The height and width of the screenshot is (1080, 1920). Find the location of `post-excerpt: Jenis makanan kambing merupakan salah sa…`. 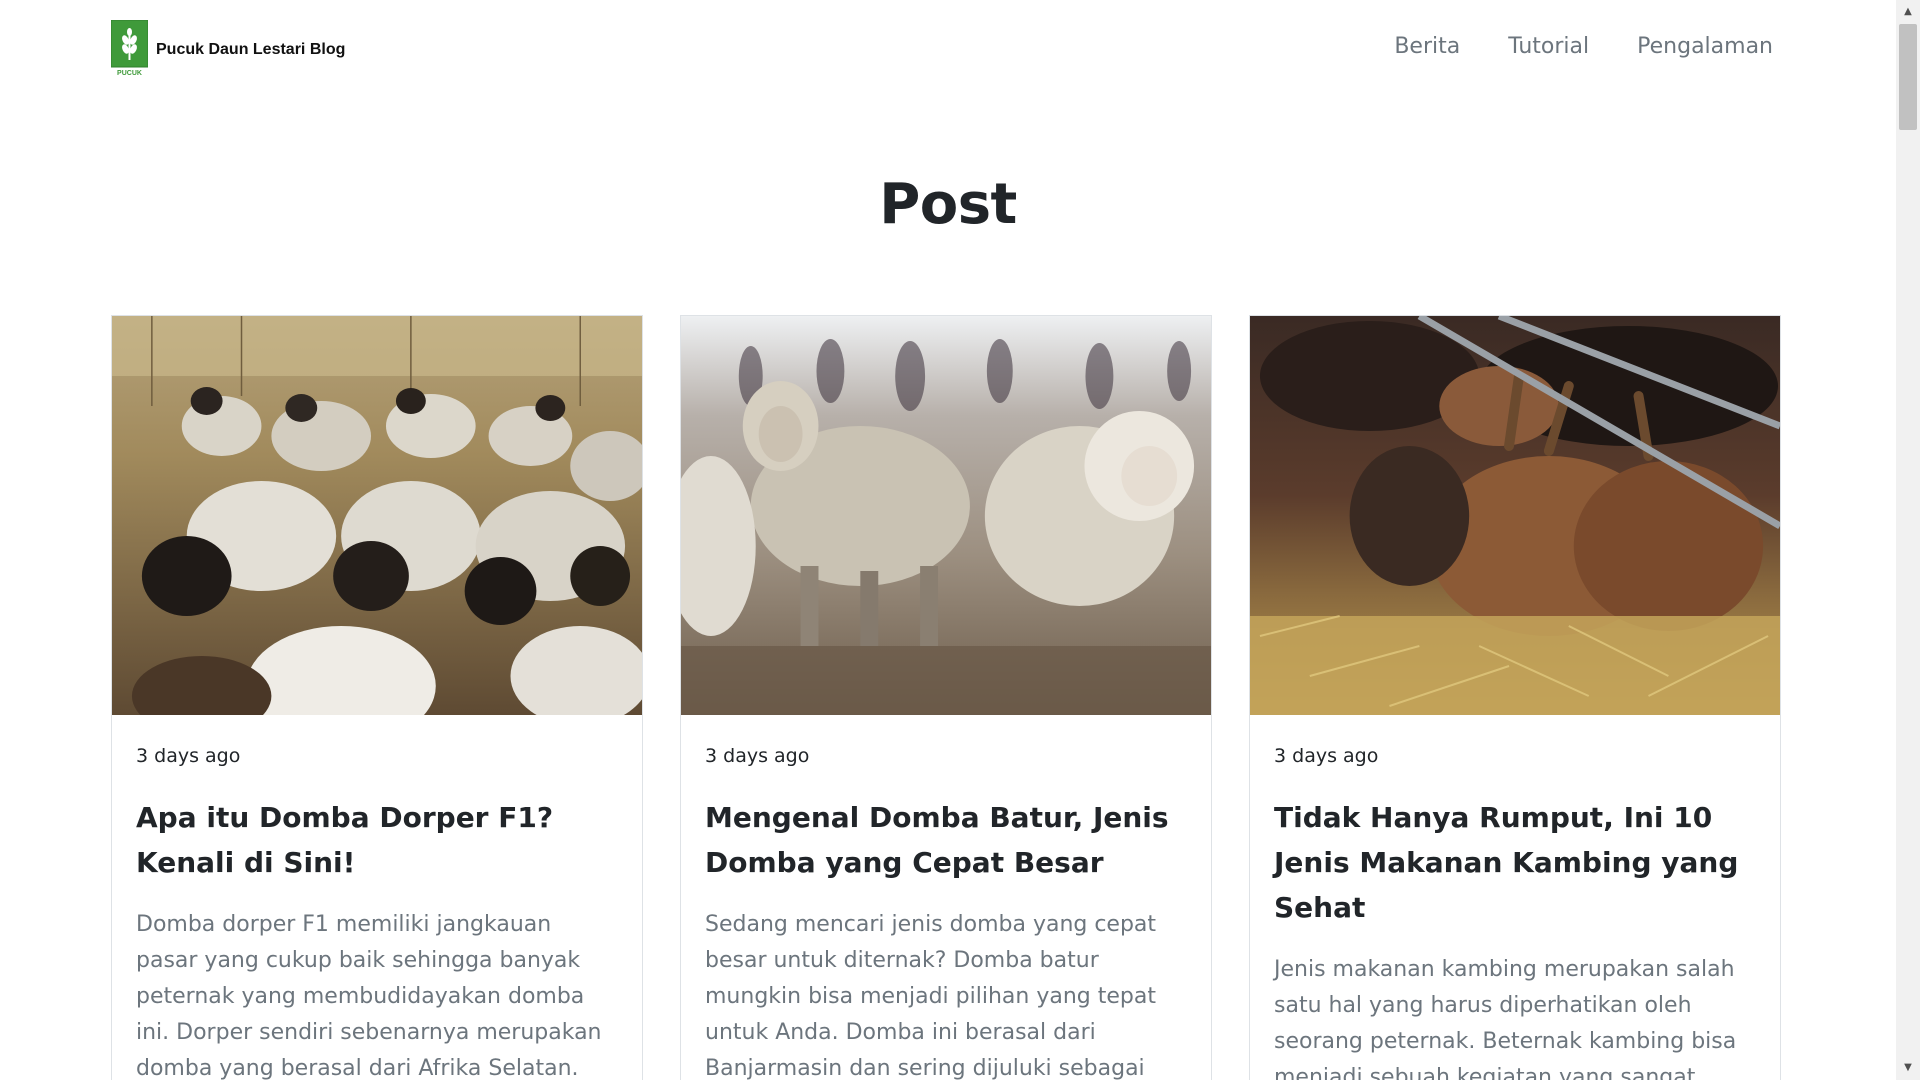

post-excerpt: Jenis makanan kambing merupakan salah sa… is located at coordinates (1505, 1018).